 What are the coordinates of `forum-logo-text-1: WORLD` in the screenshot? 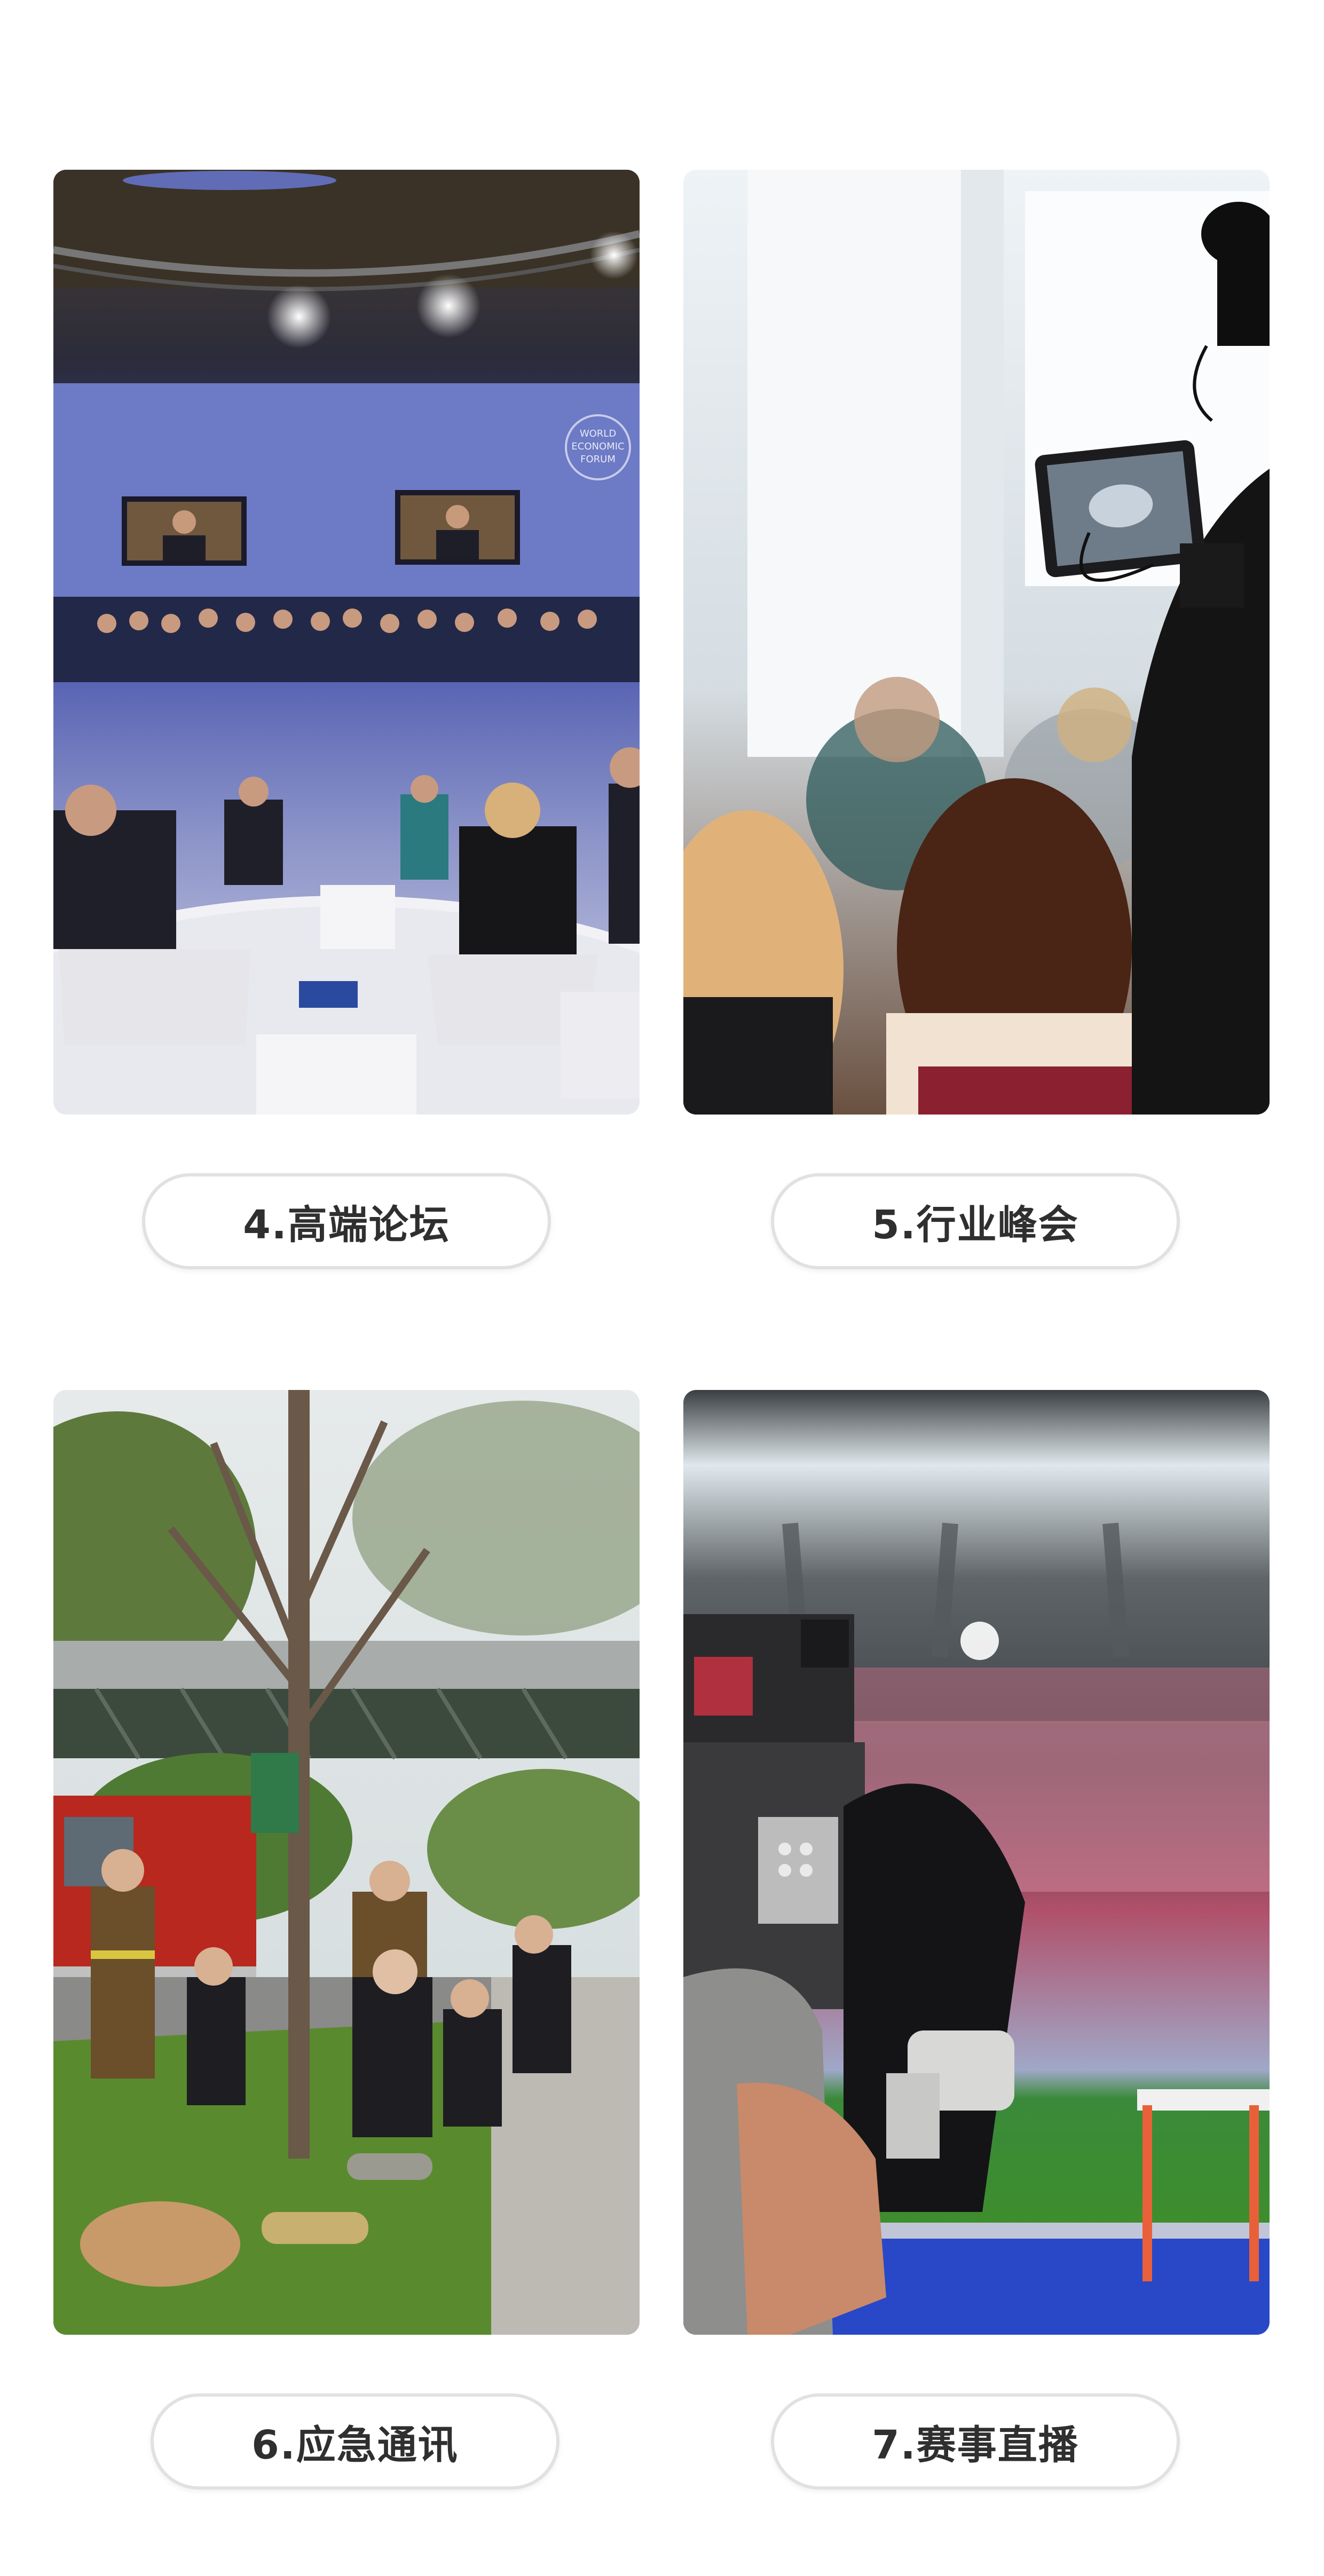 It's located at (598, 433).